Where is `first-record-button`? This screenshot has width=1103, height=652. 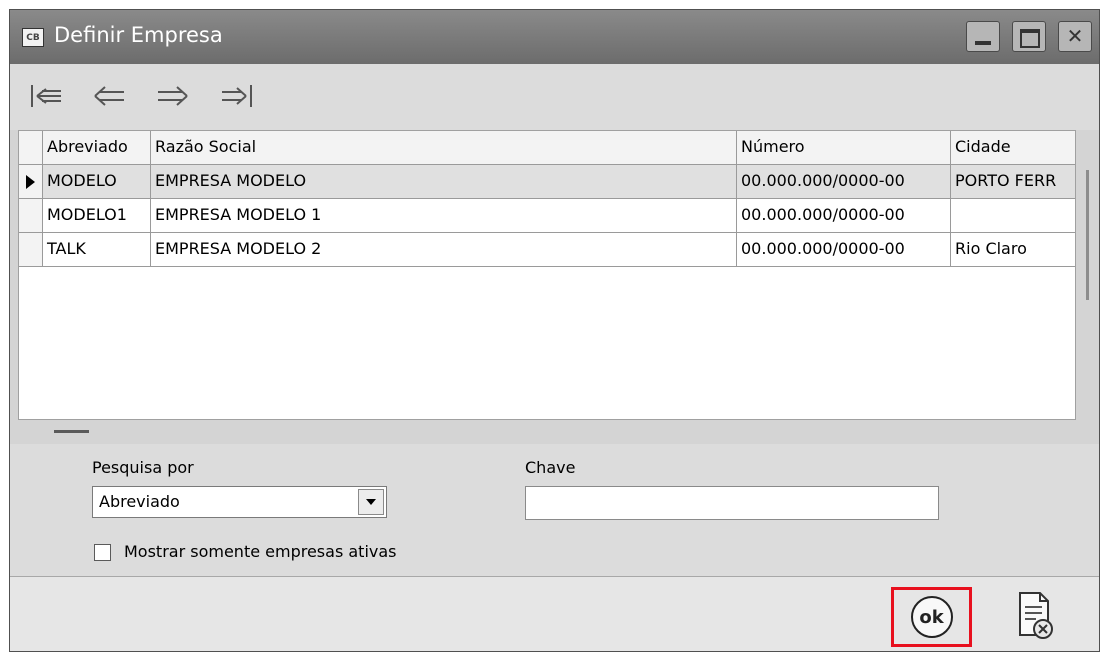
first-record-button is located at coordinates (46, 96).